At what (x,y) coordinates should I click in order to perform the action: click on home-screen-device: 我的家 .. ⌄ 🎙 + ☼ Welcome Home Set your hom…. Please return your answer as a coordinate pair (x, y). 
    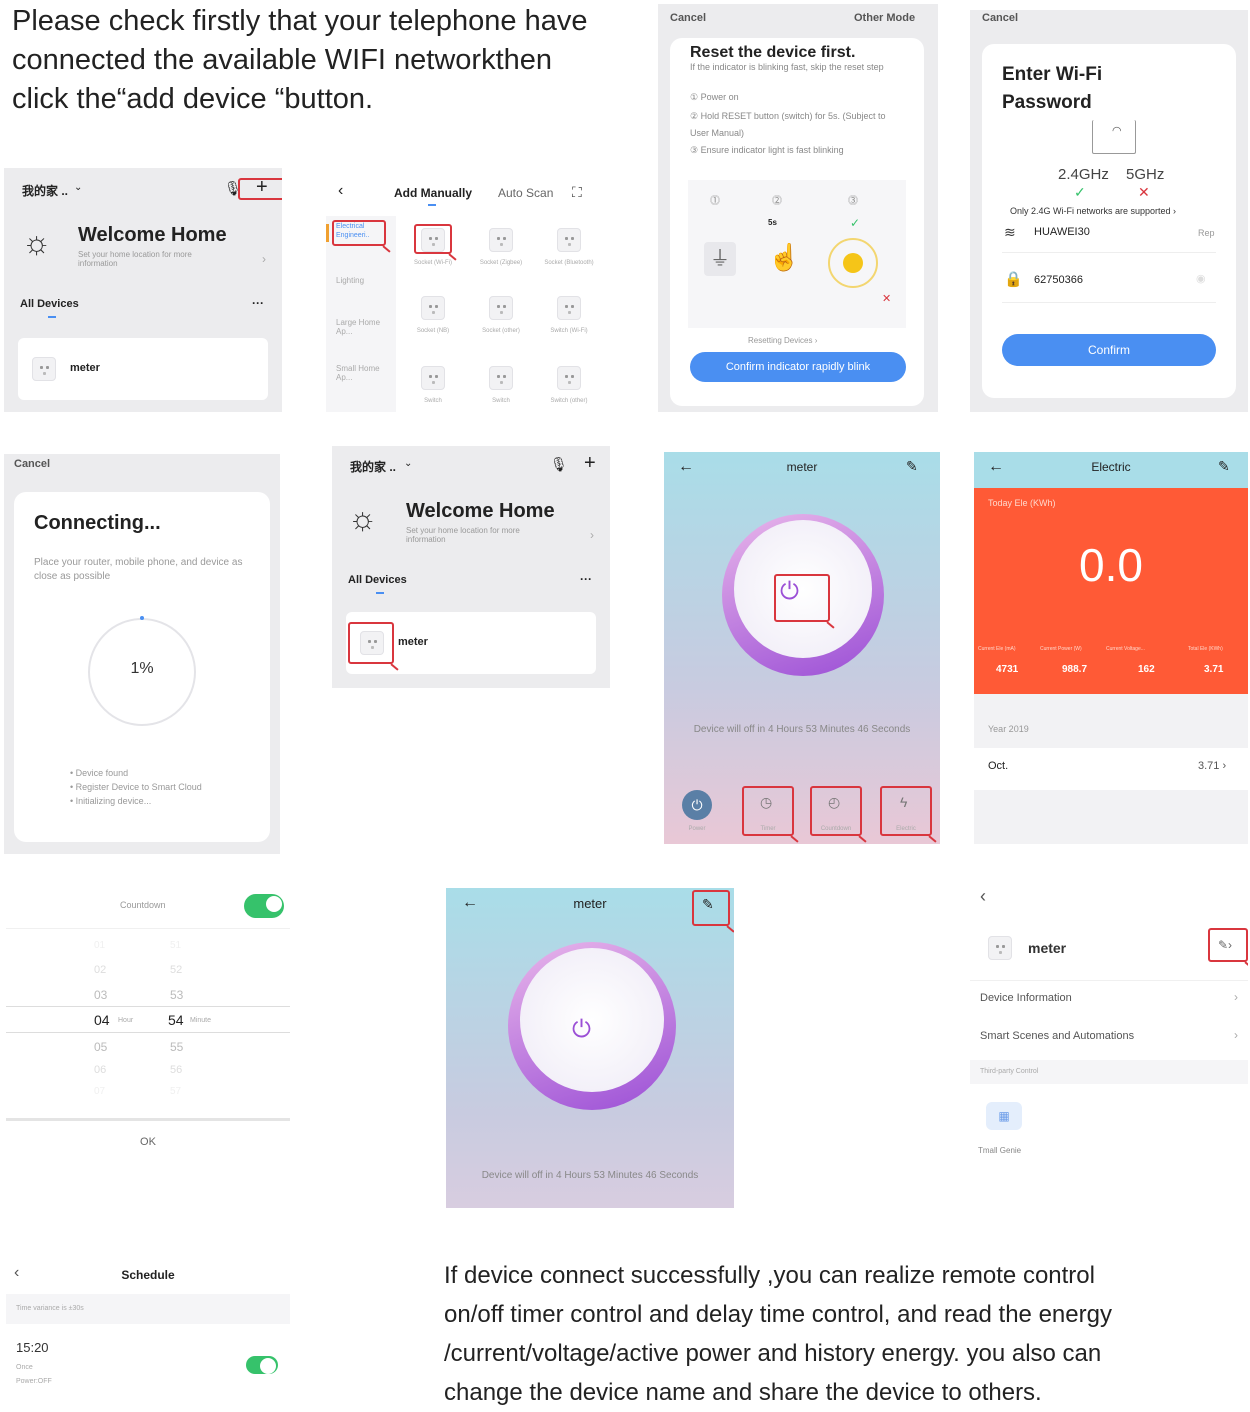
    Looking at the image, I should click on (471, 567).